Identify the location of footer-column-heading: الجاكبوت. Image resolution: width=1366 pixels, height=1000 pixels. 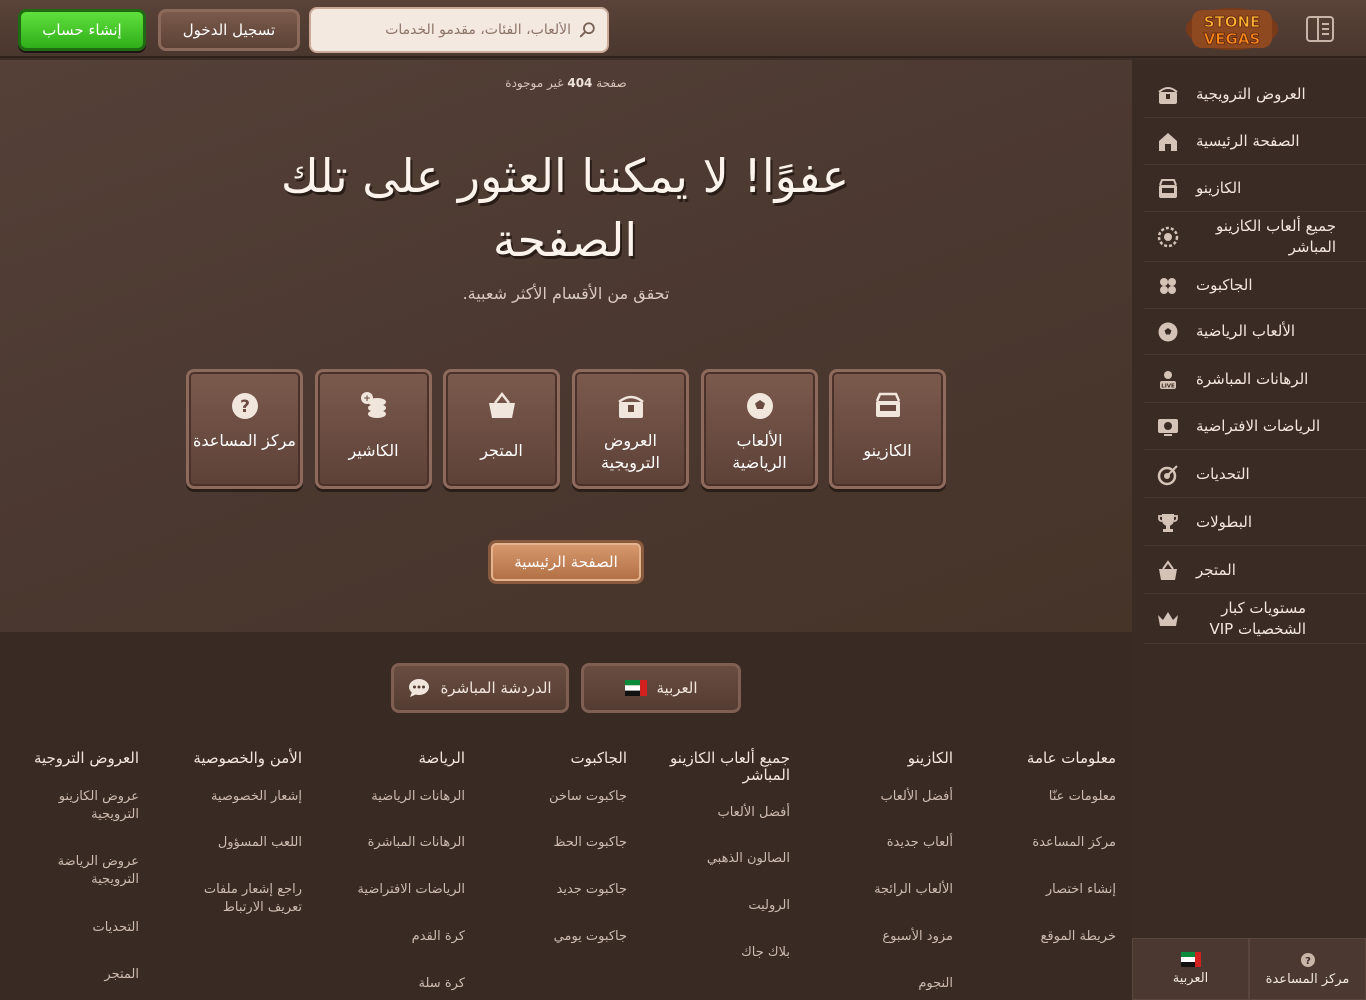
(598, 758).